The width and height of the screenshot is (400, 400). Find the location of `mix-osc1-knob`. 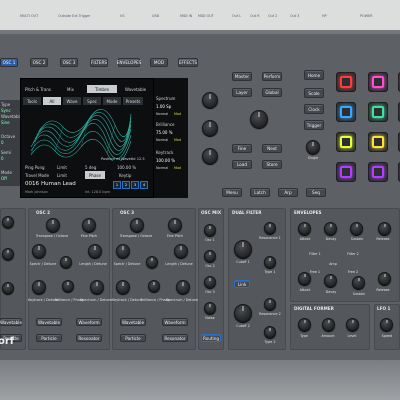

mix-osc1-knob is located at coordinates (210, 230).